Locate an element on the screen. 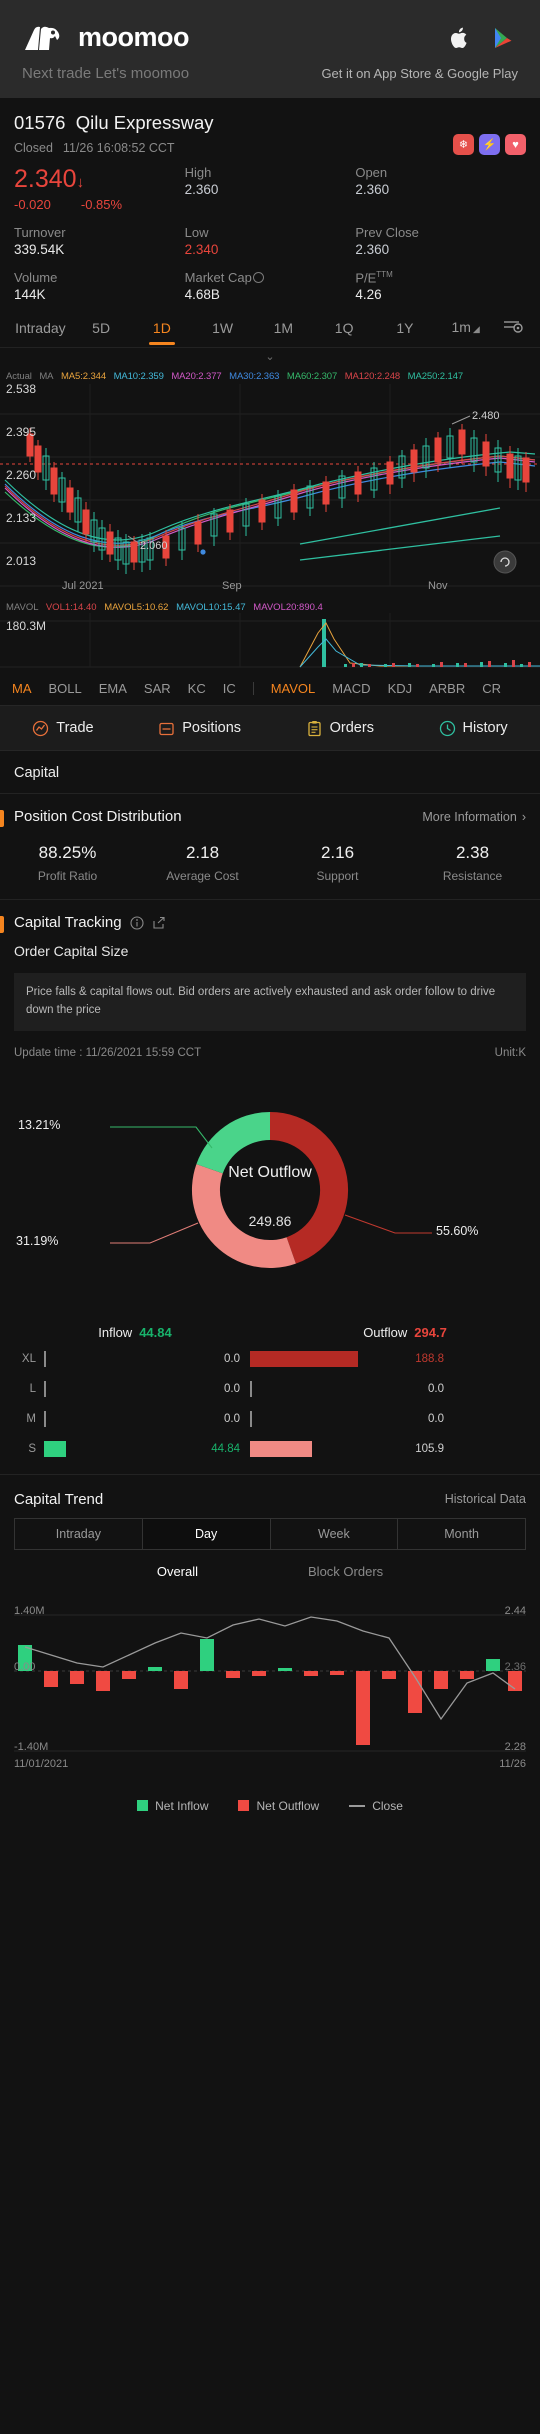 This screenshot has height=2434, width=540. promo-cta: Get it on App Store & Google Play is located at coordinates (419, 73).